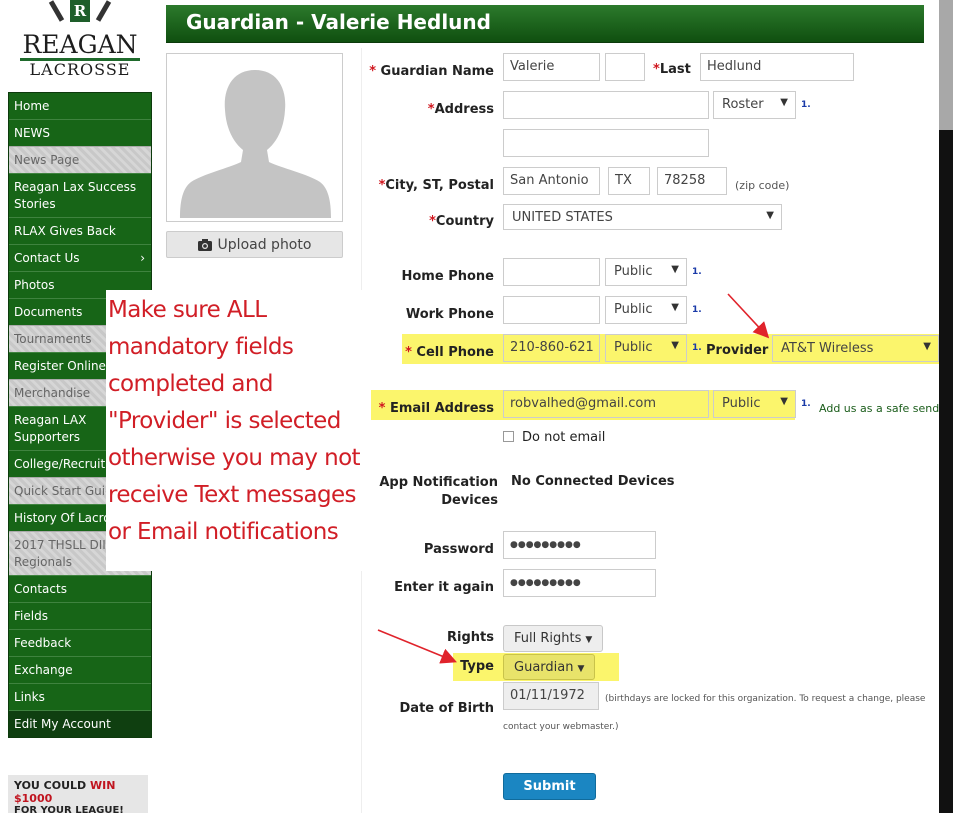 The image size is (953, 813). What do you see at coordinates (80, 696) in the screenshot?
I see `sidebar-item-links: Links` at bounding box center [80, 696].